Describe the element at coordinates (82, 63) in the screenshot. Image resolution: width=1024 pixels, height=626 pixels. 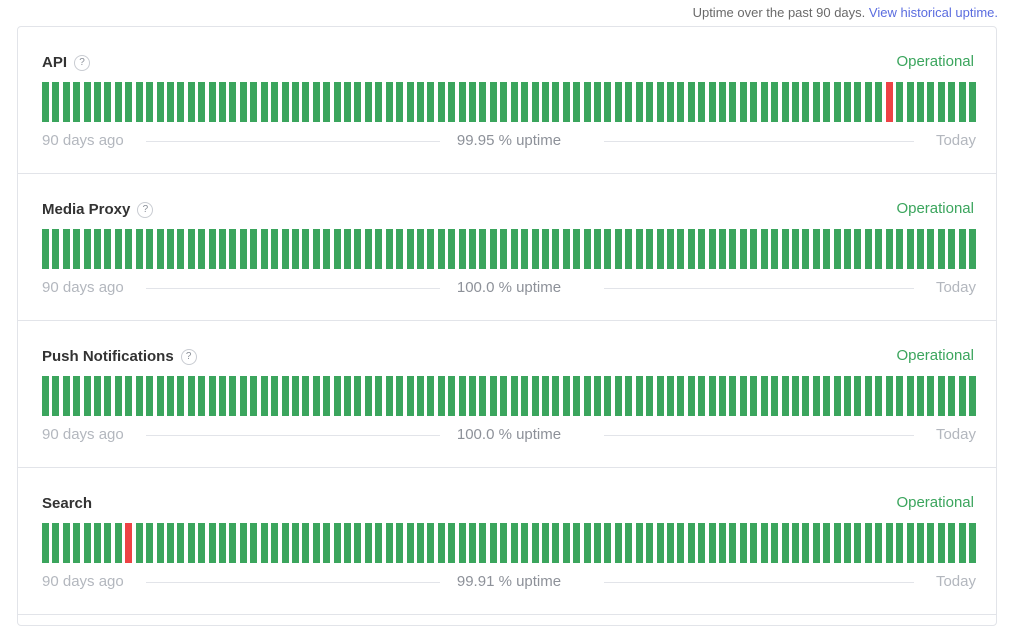
I see `help-icon: ?` at that location.